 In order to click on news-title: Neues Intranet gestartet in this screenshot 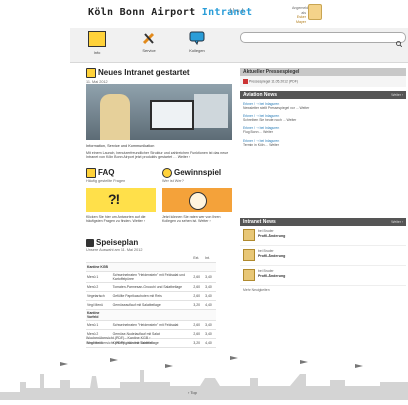, I will do `click(159, 73)`.